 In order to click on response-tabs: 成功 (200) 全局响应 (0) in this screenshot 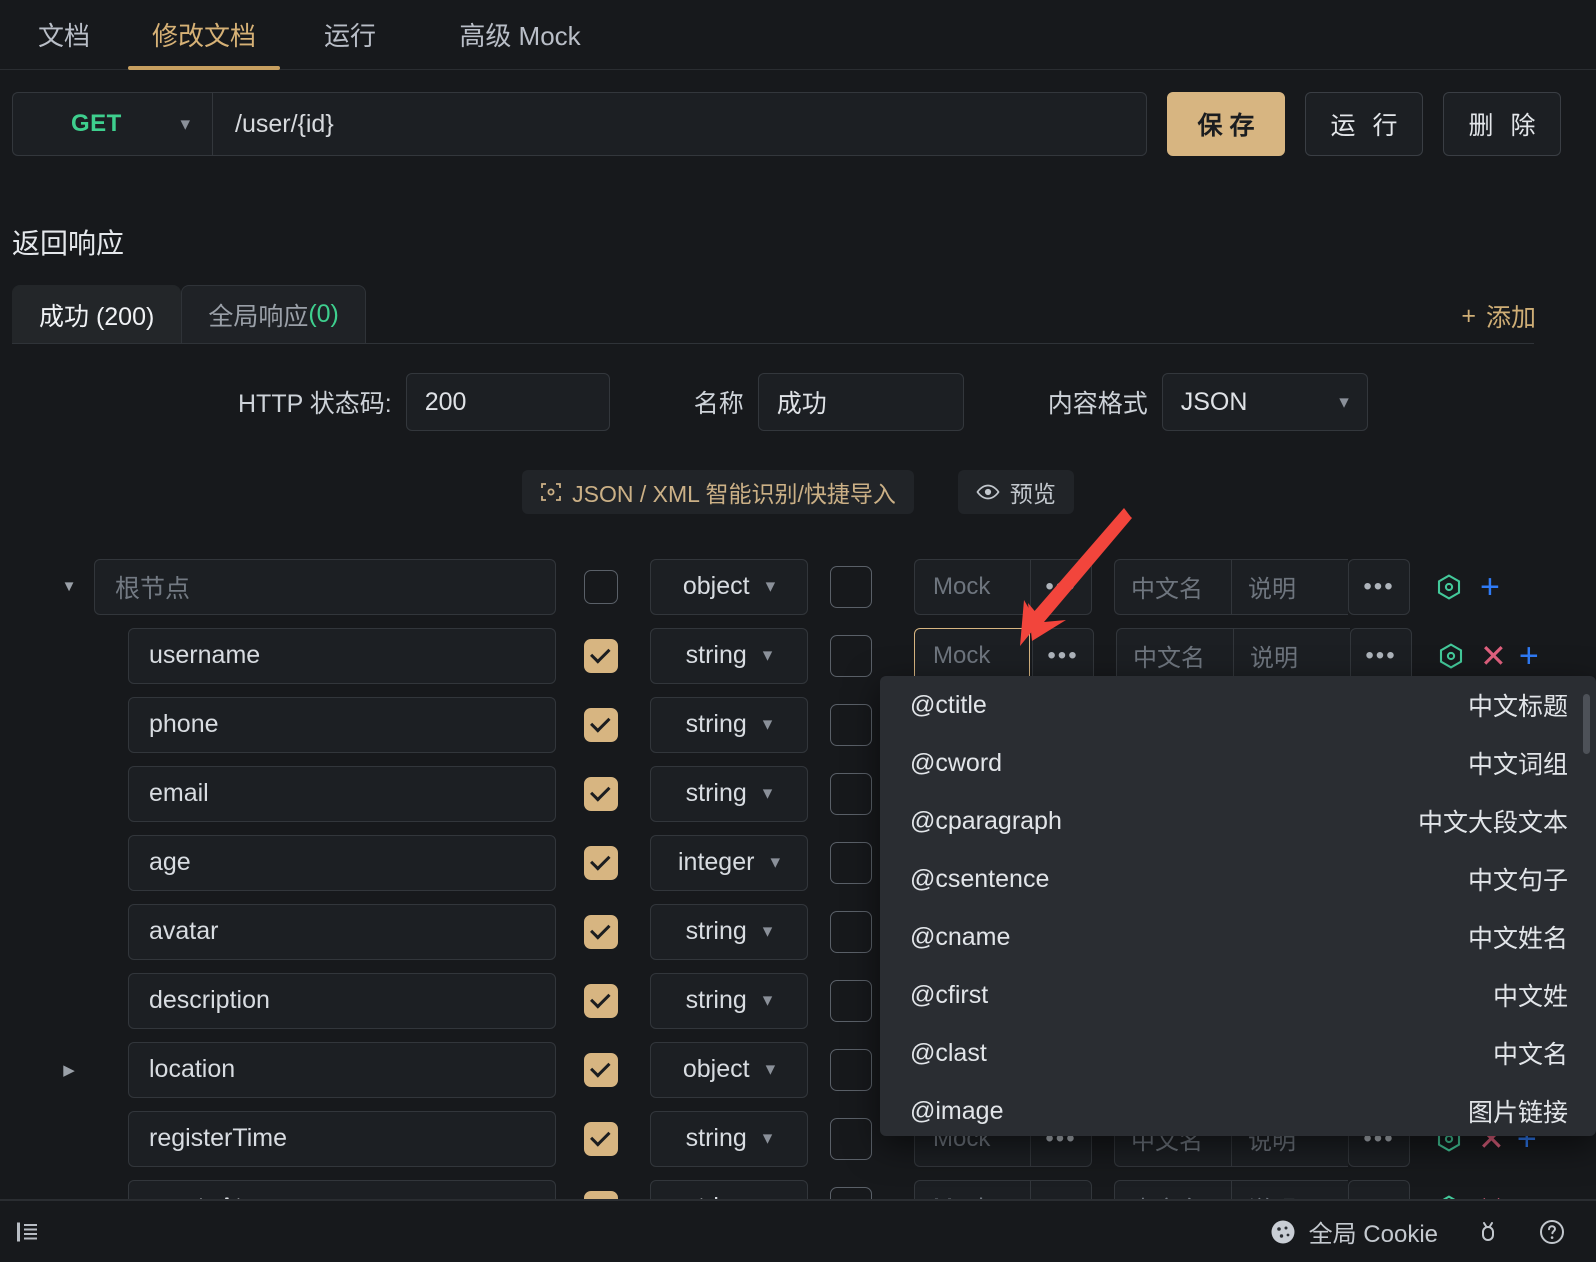, I will do `click(189, 314)`.